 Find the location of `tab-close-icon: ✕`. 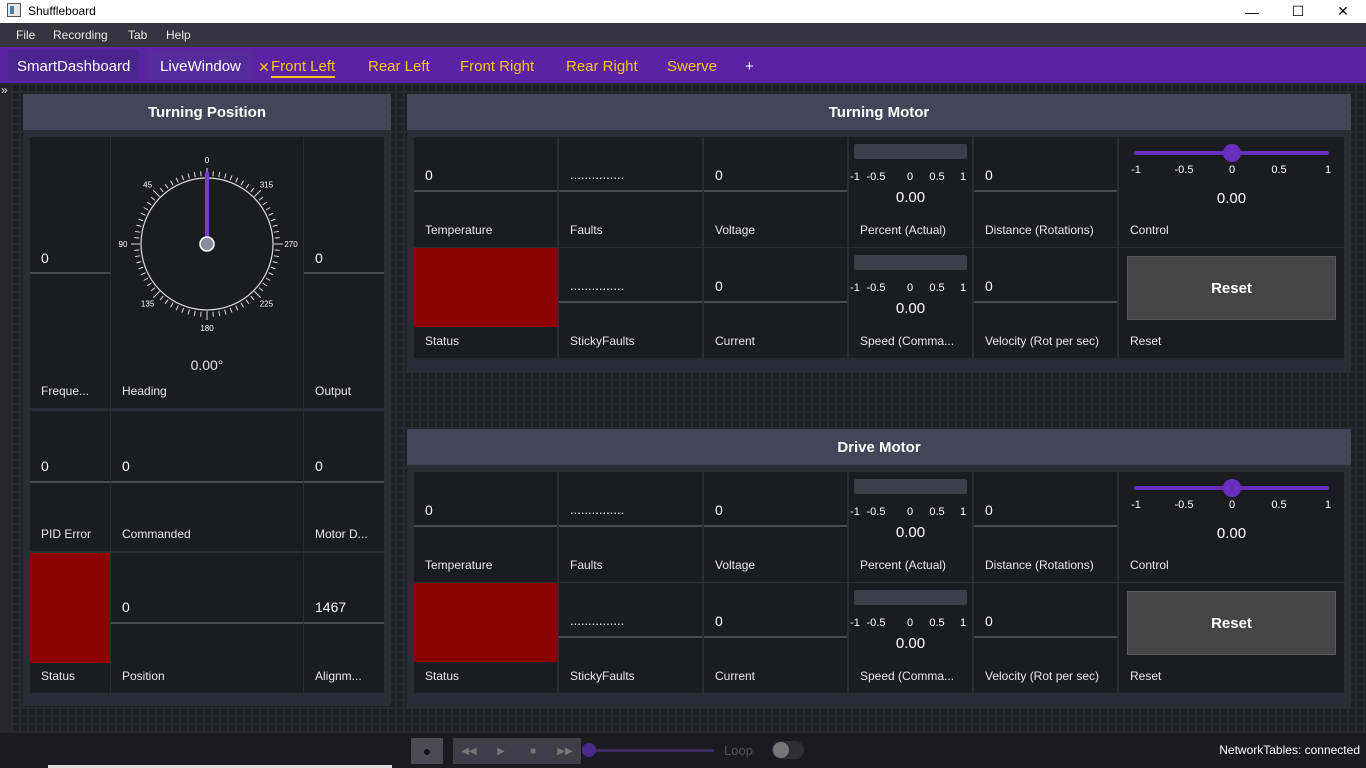

tab-close-icon: ✕ is located at coordinates (264, 67).